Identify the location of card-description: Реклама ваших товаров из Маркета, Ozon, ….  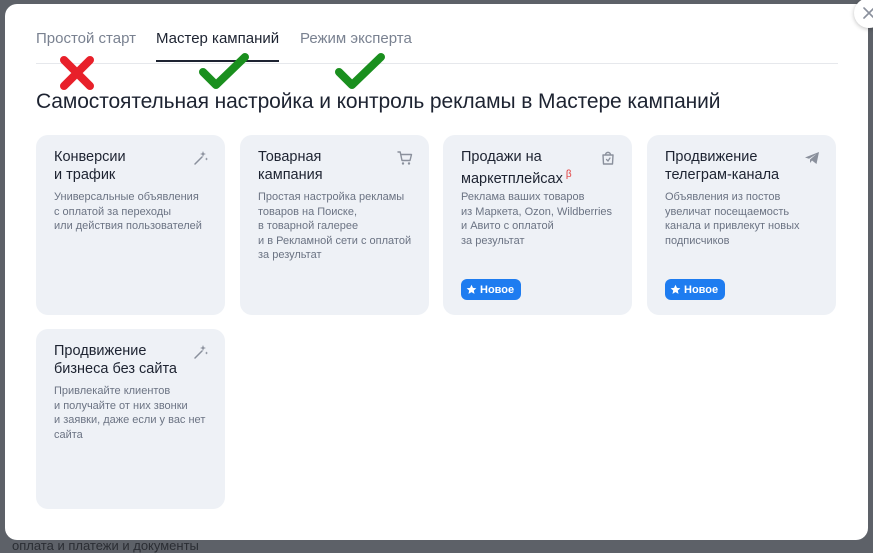
(537, 219).